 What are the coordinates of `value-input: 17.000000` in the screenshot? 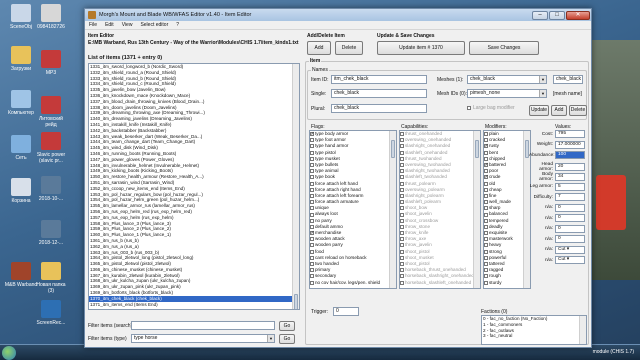 It's located at (570, 144).